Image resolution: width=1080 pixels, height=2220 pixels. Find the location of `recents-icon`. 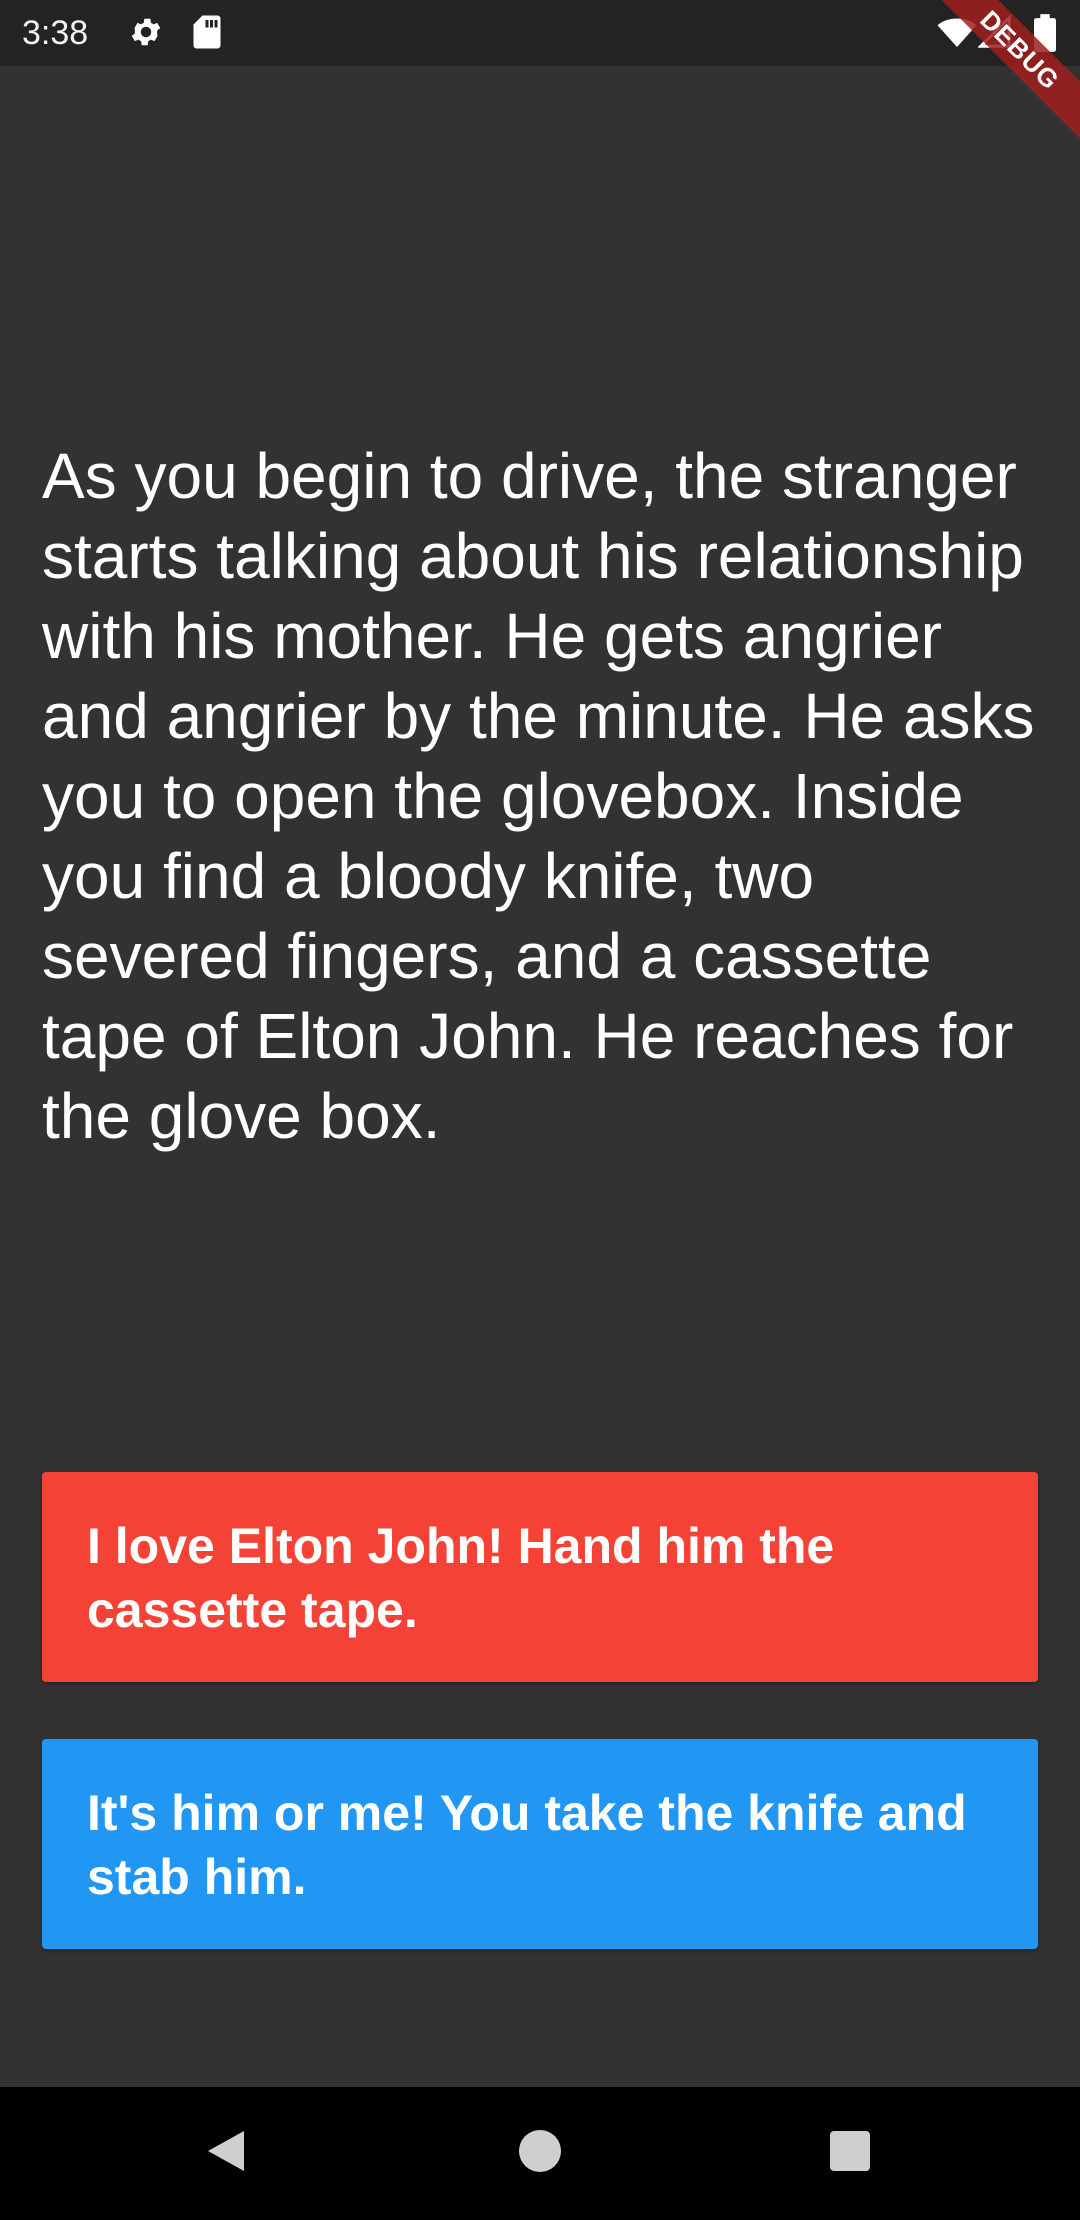

recents-icon is located at coordinates (850, 2153).